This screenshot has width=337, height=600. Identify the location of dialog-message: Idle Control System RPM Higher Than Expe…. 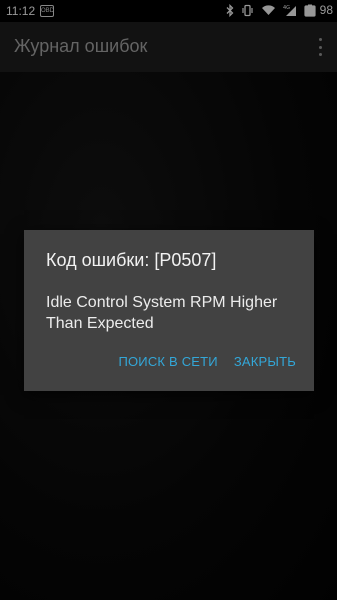
(162, 313).